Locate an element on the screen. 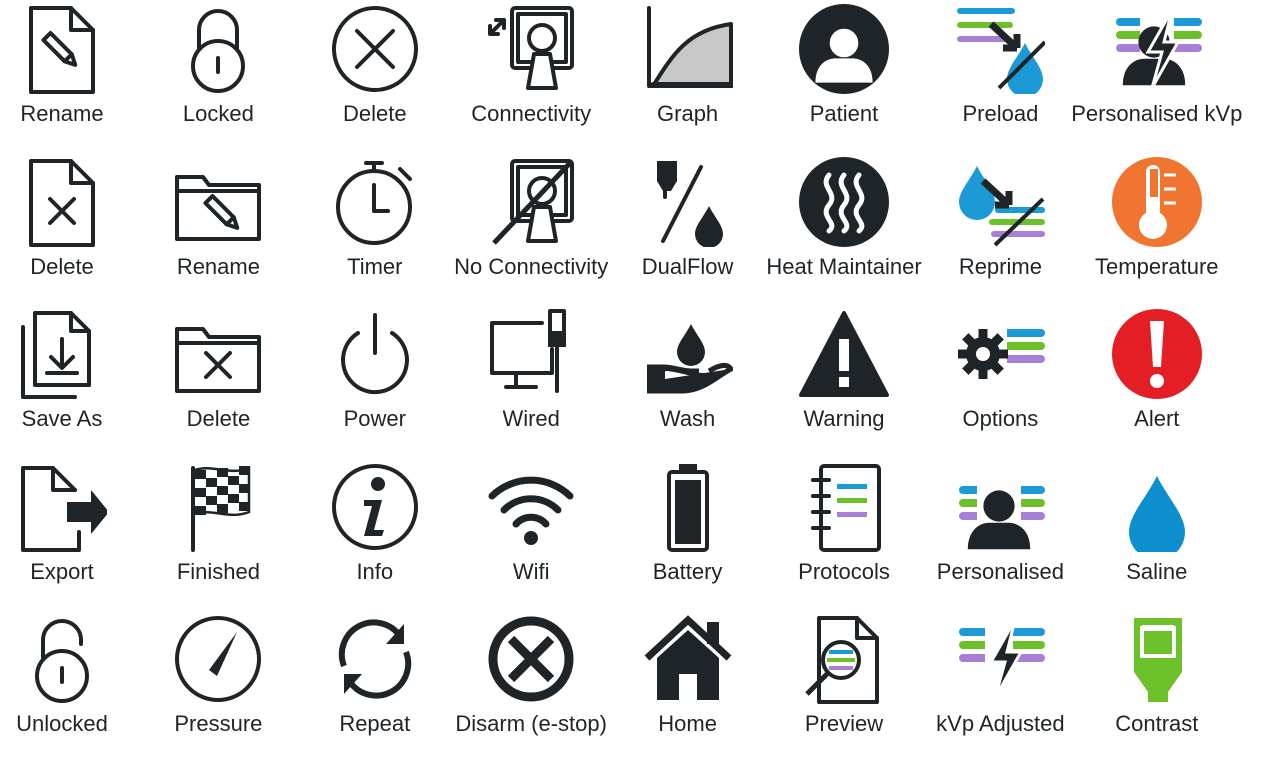  repeat-icon is located at coordinates (374, 659).